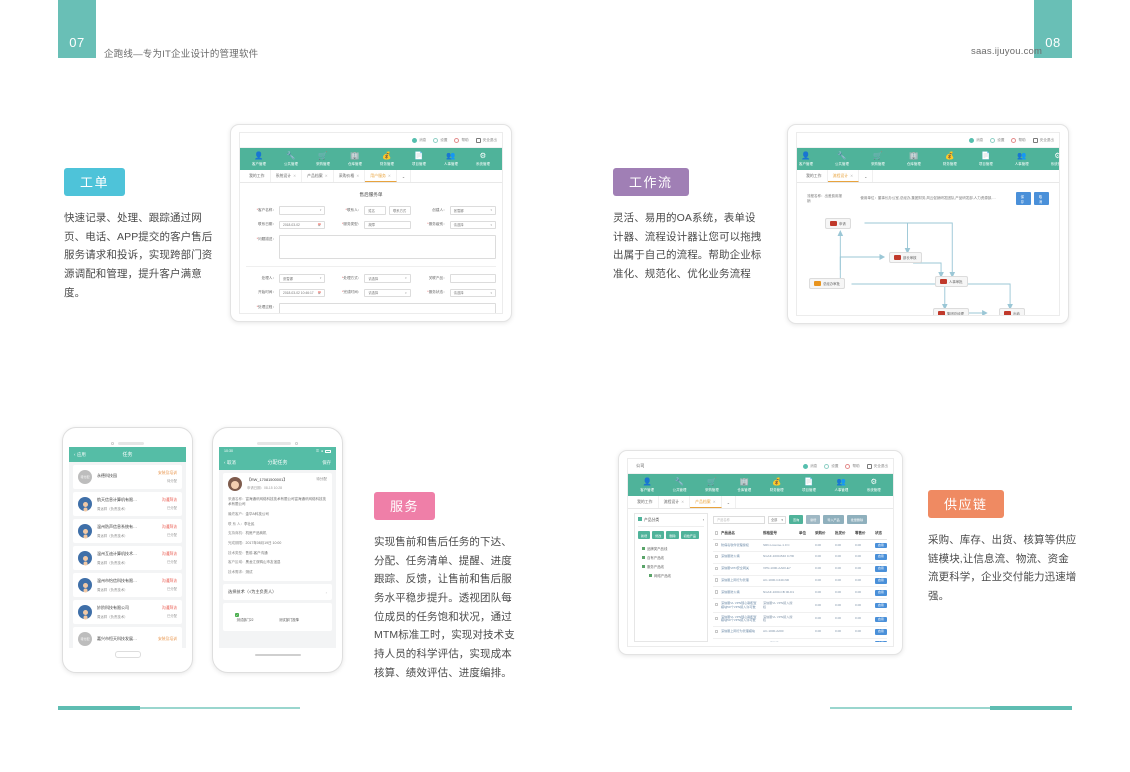 The height and width of the screenshot is (772, 1130). I want to click on list-item: 航天信息计算机有限… 周远祥（负责技术） 沟通拜访 已分配, so click(127, 504).